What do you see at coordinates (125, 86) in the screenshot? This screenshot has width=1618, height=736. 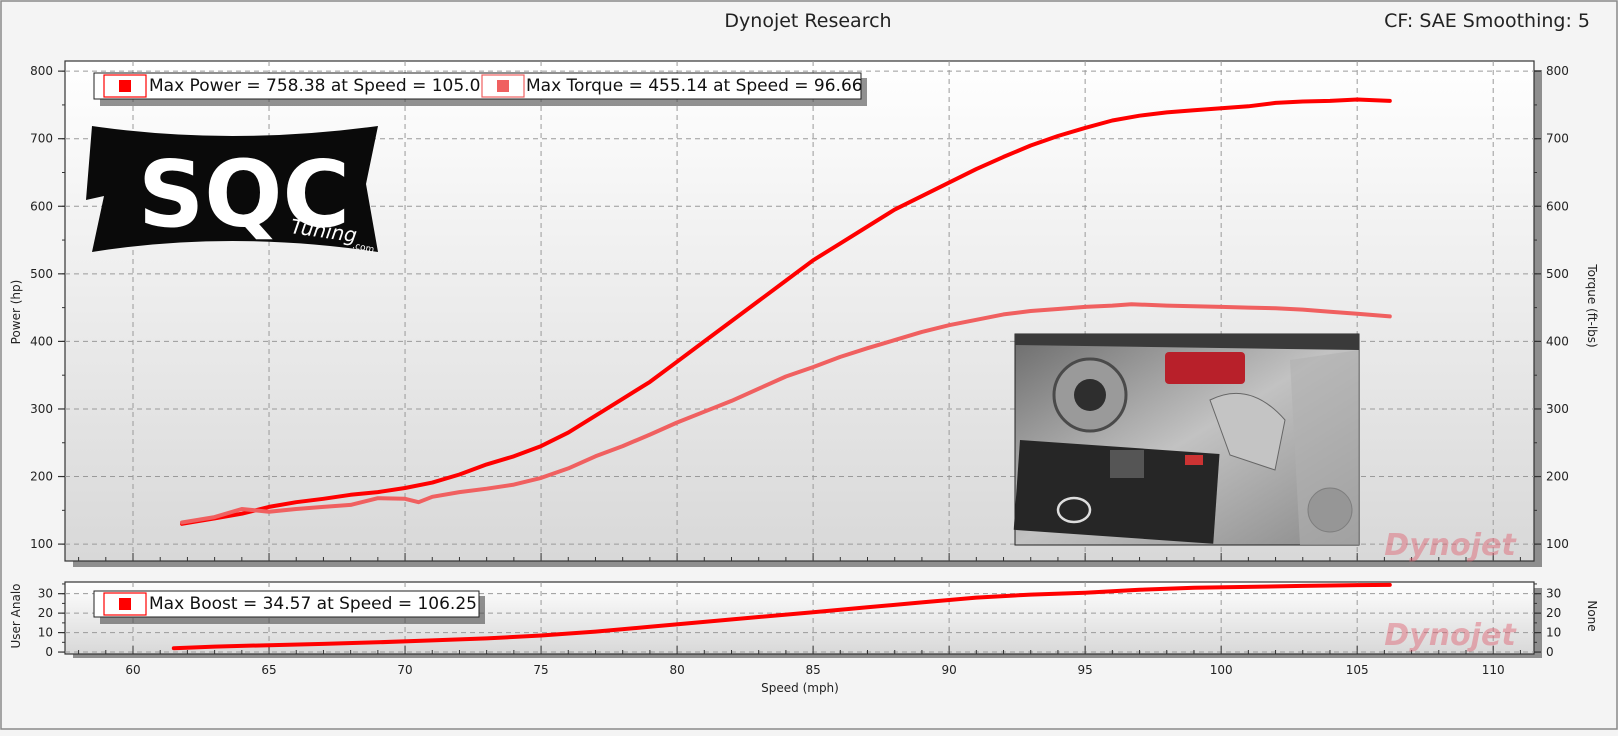 I see `legend-power-marker` at bounding box center [125, 86].